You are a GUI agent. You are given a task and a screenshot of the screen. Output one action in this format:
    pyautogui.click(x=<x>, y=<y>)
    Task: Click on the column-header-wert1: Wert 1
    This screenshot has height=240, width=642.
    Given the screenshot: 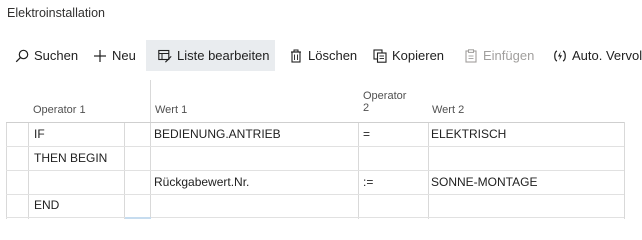 What is the action you would take?
    pyautogui.click(x=171, y=110)
    